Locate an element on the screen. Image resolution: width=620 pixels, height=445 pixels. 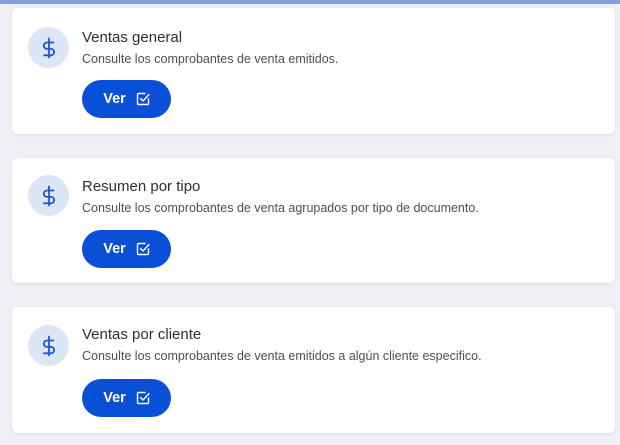
card-title: Ventas por cliente is located at coordinates (142, 334).